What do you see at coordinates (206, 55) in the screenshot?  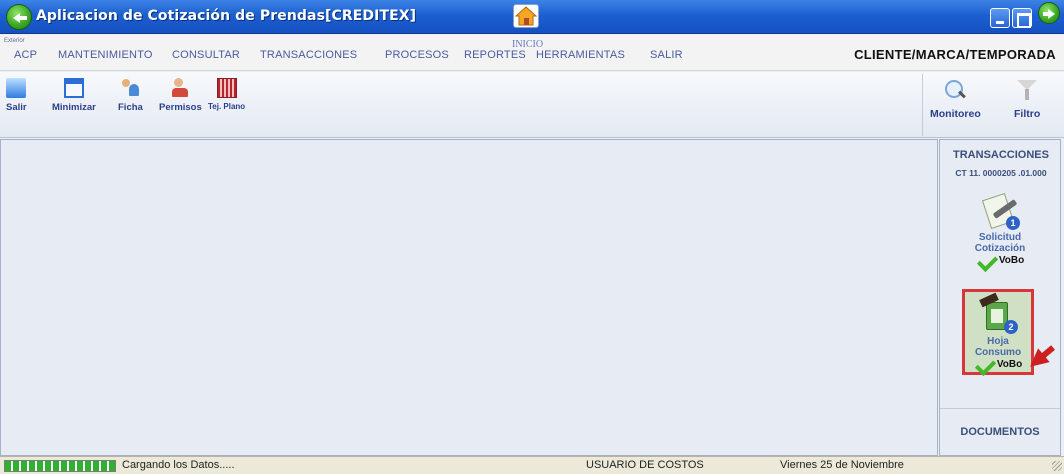 I see `menu-item-consultar: CONSULTAR` at bounding box center [206, 55].